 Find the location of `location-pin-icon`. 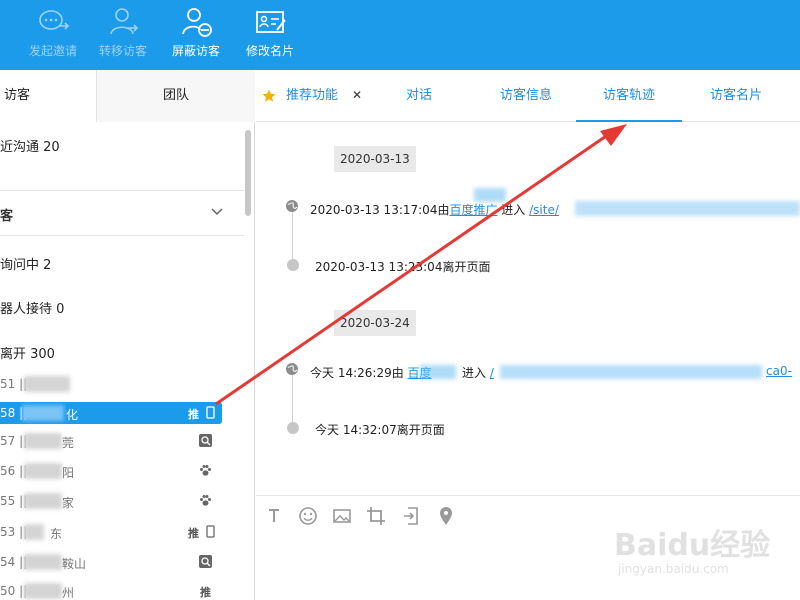

location-pin-icon is located at coordinates (446, 516).